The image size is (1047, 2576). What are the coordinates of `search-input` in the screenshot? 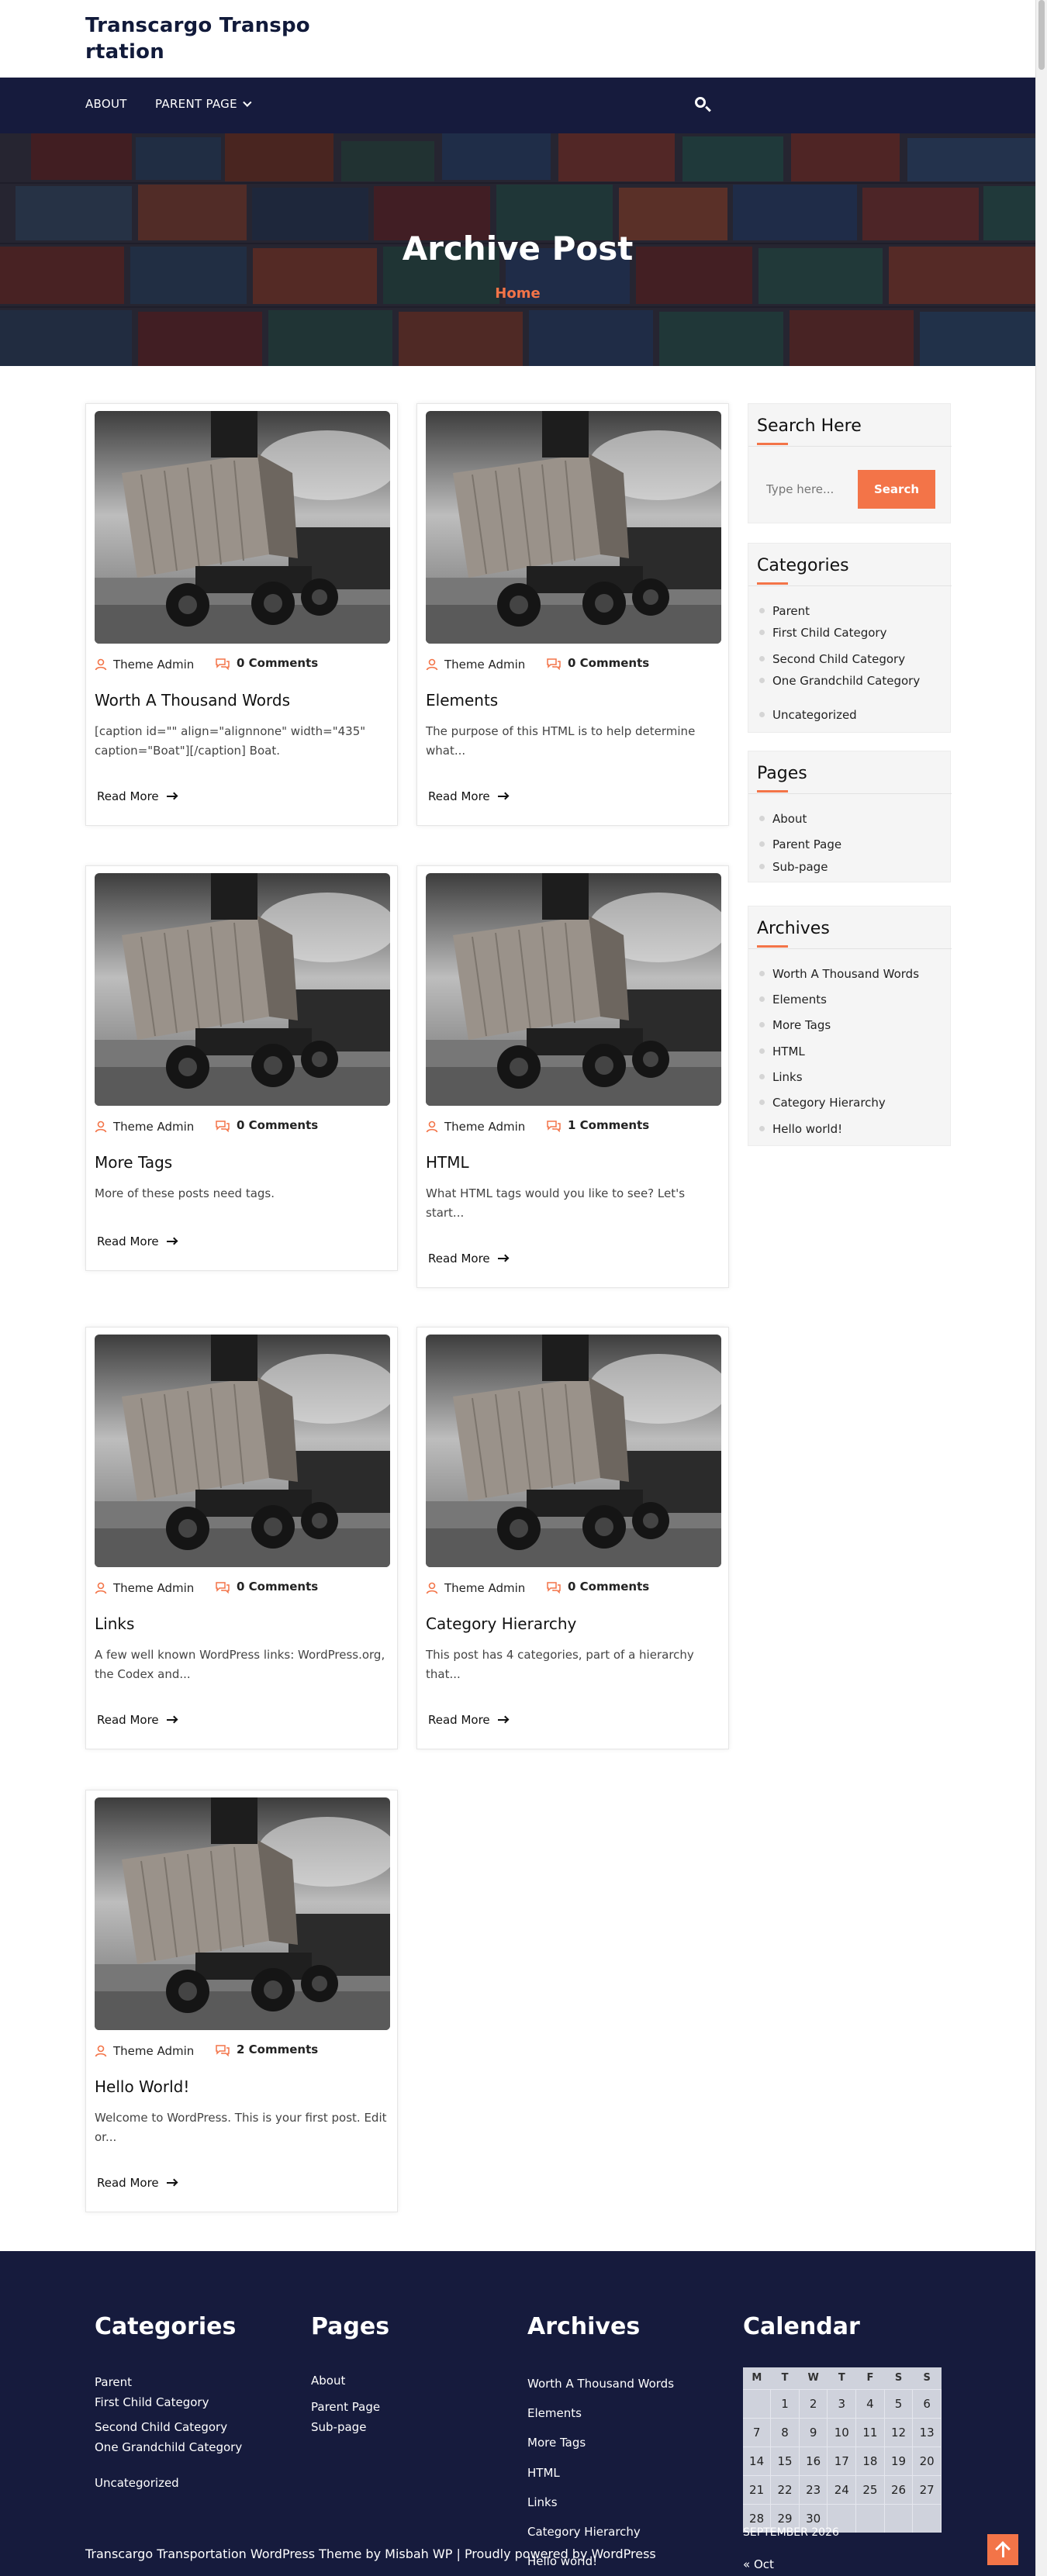 It's located at (807, 490).